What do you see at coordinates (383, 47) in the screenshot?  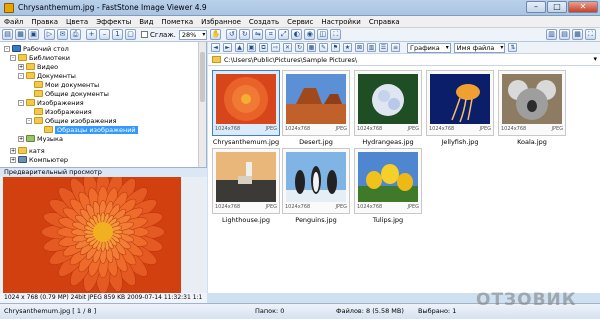 I see `details-view-icon: ☰` at bounding box center [383, 47].